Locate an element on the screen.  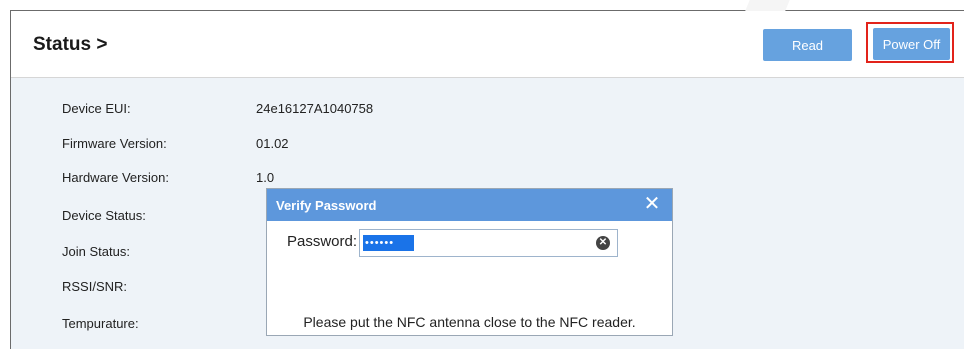
password-label: Password: is located at coordinates (322, 241).